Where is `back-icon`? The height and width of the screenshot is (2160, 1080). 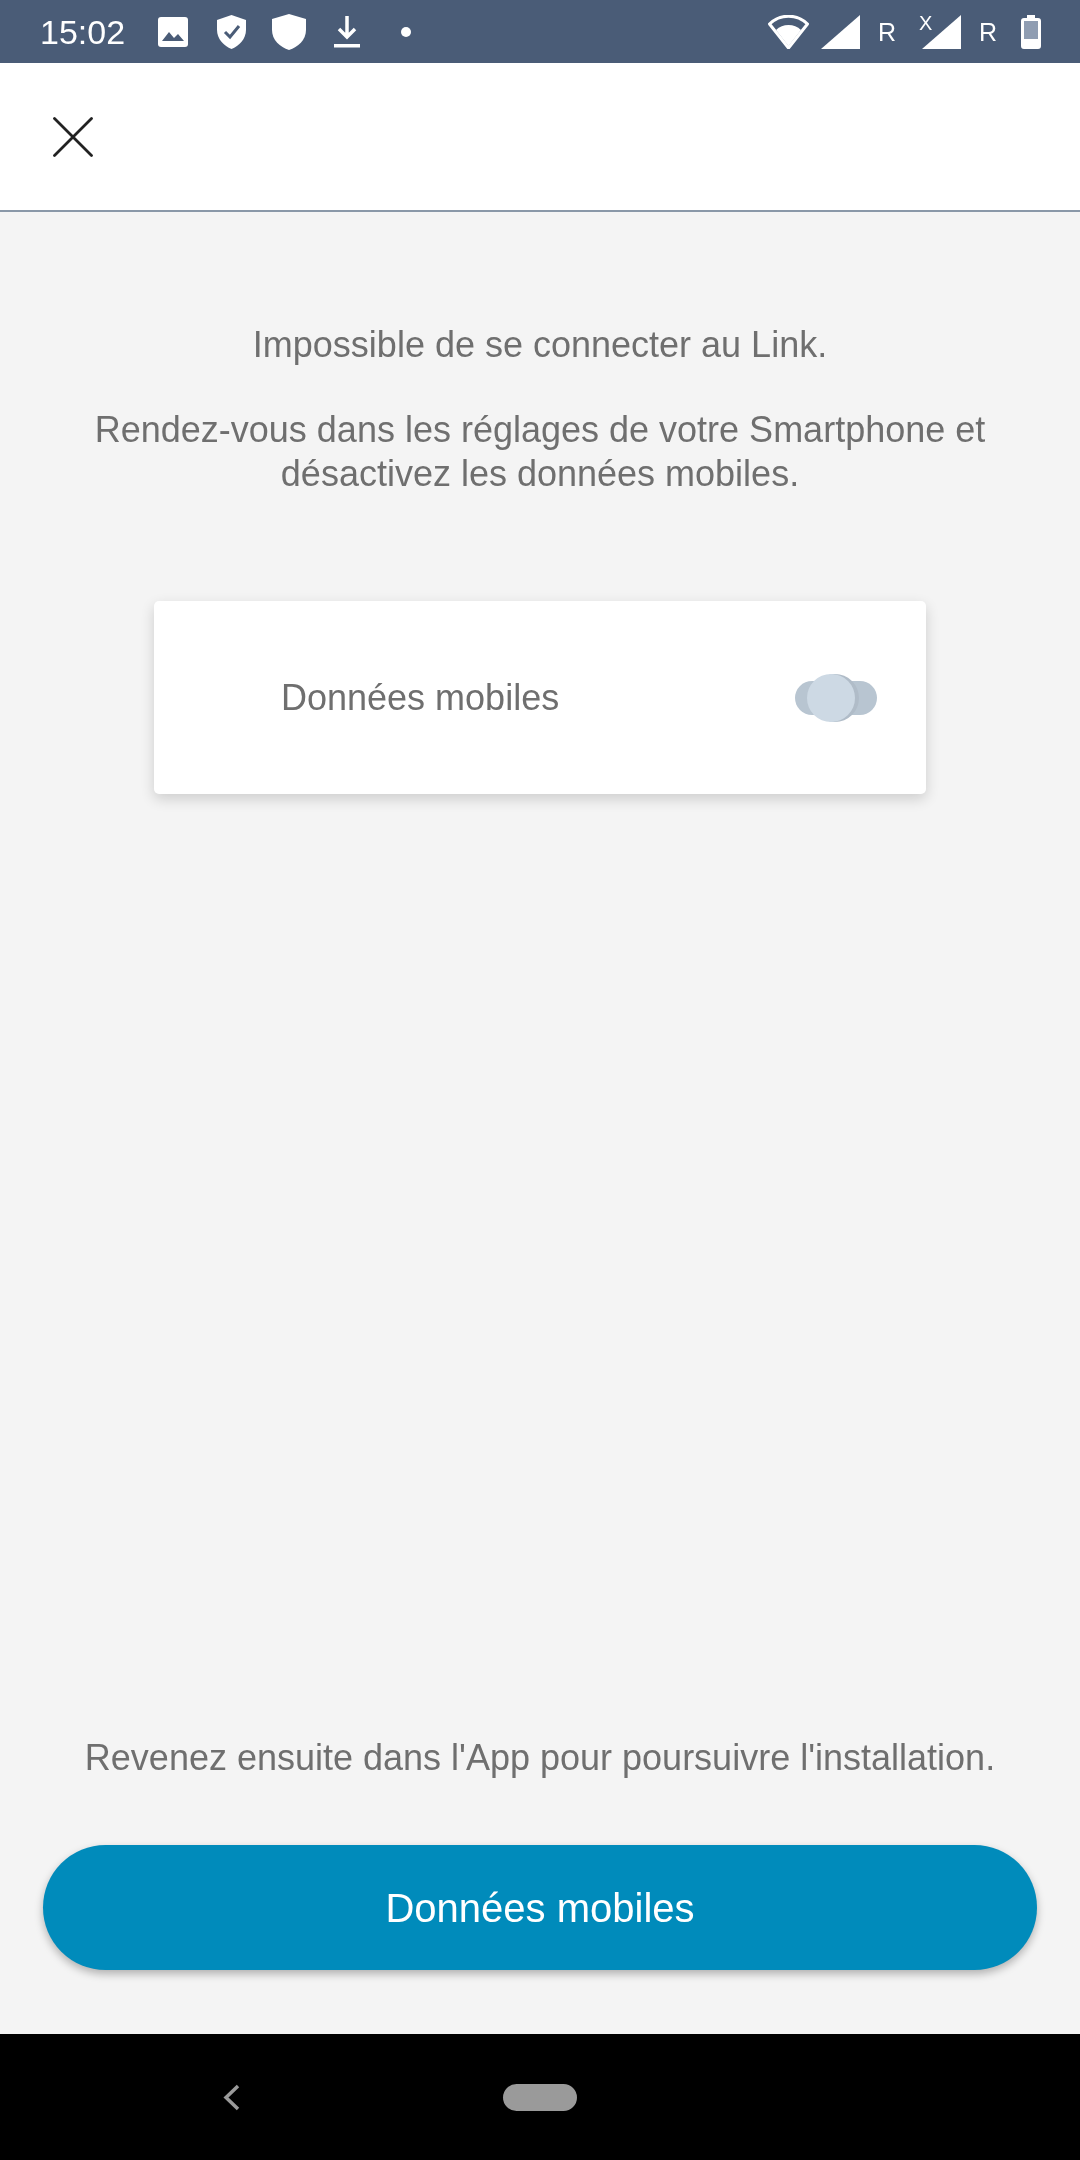
back-icon is located at coordinates (231, 2097).